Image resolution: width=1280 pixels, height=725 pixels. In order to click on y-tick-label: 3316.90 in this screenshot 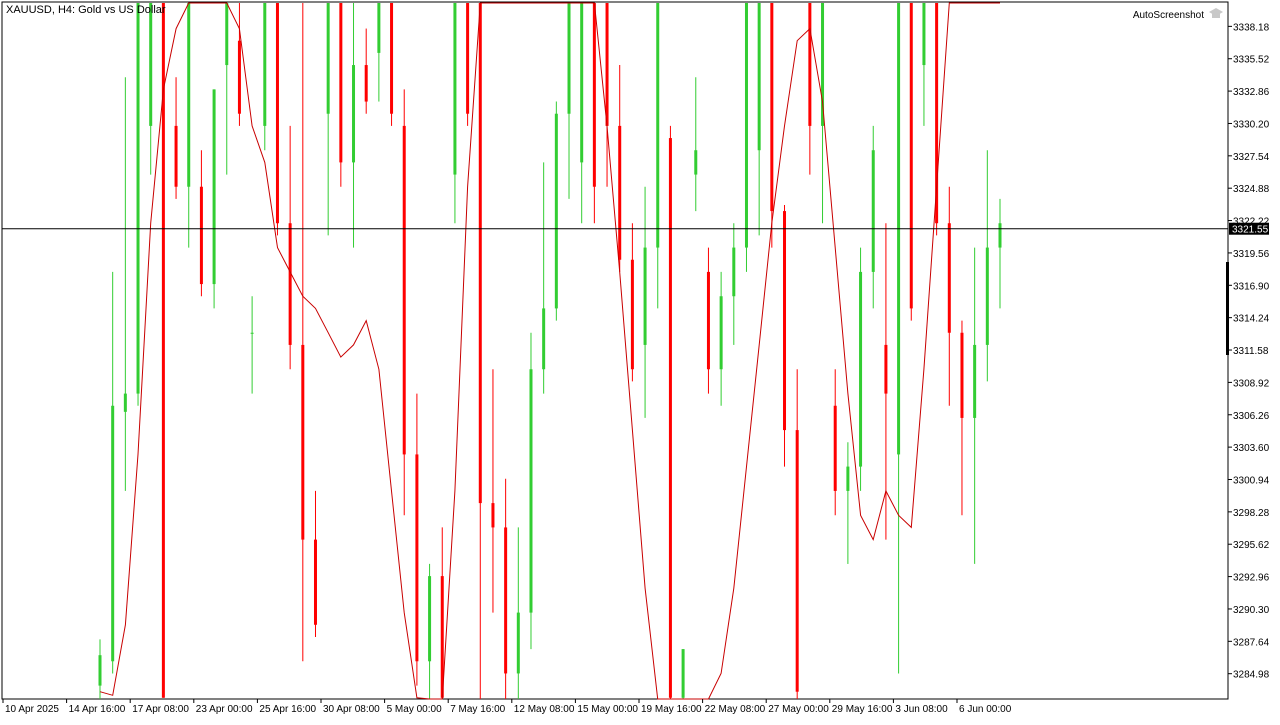, I will do `click(1251, 286)`.